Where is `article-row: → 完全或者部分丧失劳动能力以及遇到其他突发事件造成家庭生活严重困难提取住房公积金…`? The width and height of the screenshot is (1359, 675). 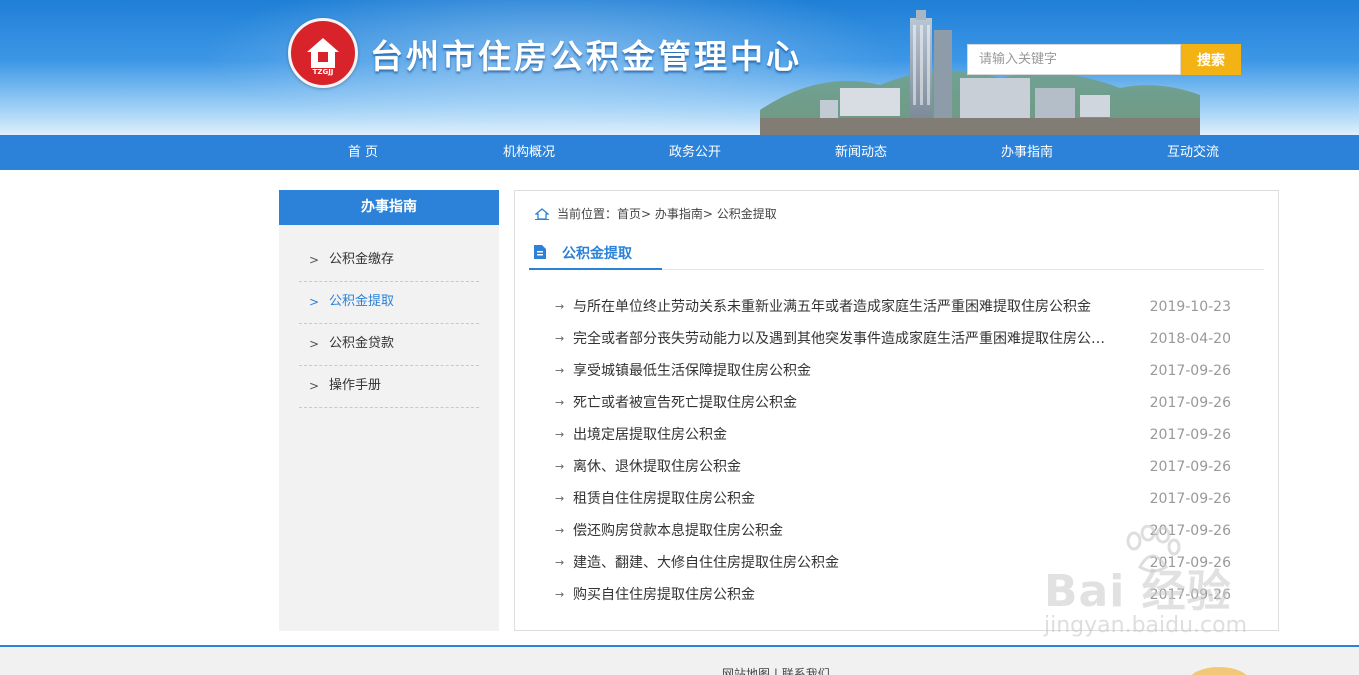
article-row: → 完全或者部分丧失劳动能力以及遇到其他突发事件造成家庭生活严重困难提取住房公积金… is located at coordinates (905, 339).